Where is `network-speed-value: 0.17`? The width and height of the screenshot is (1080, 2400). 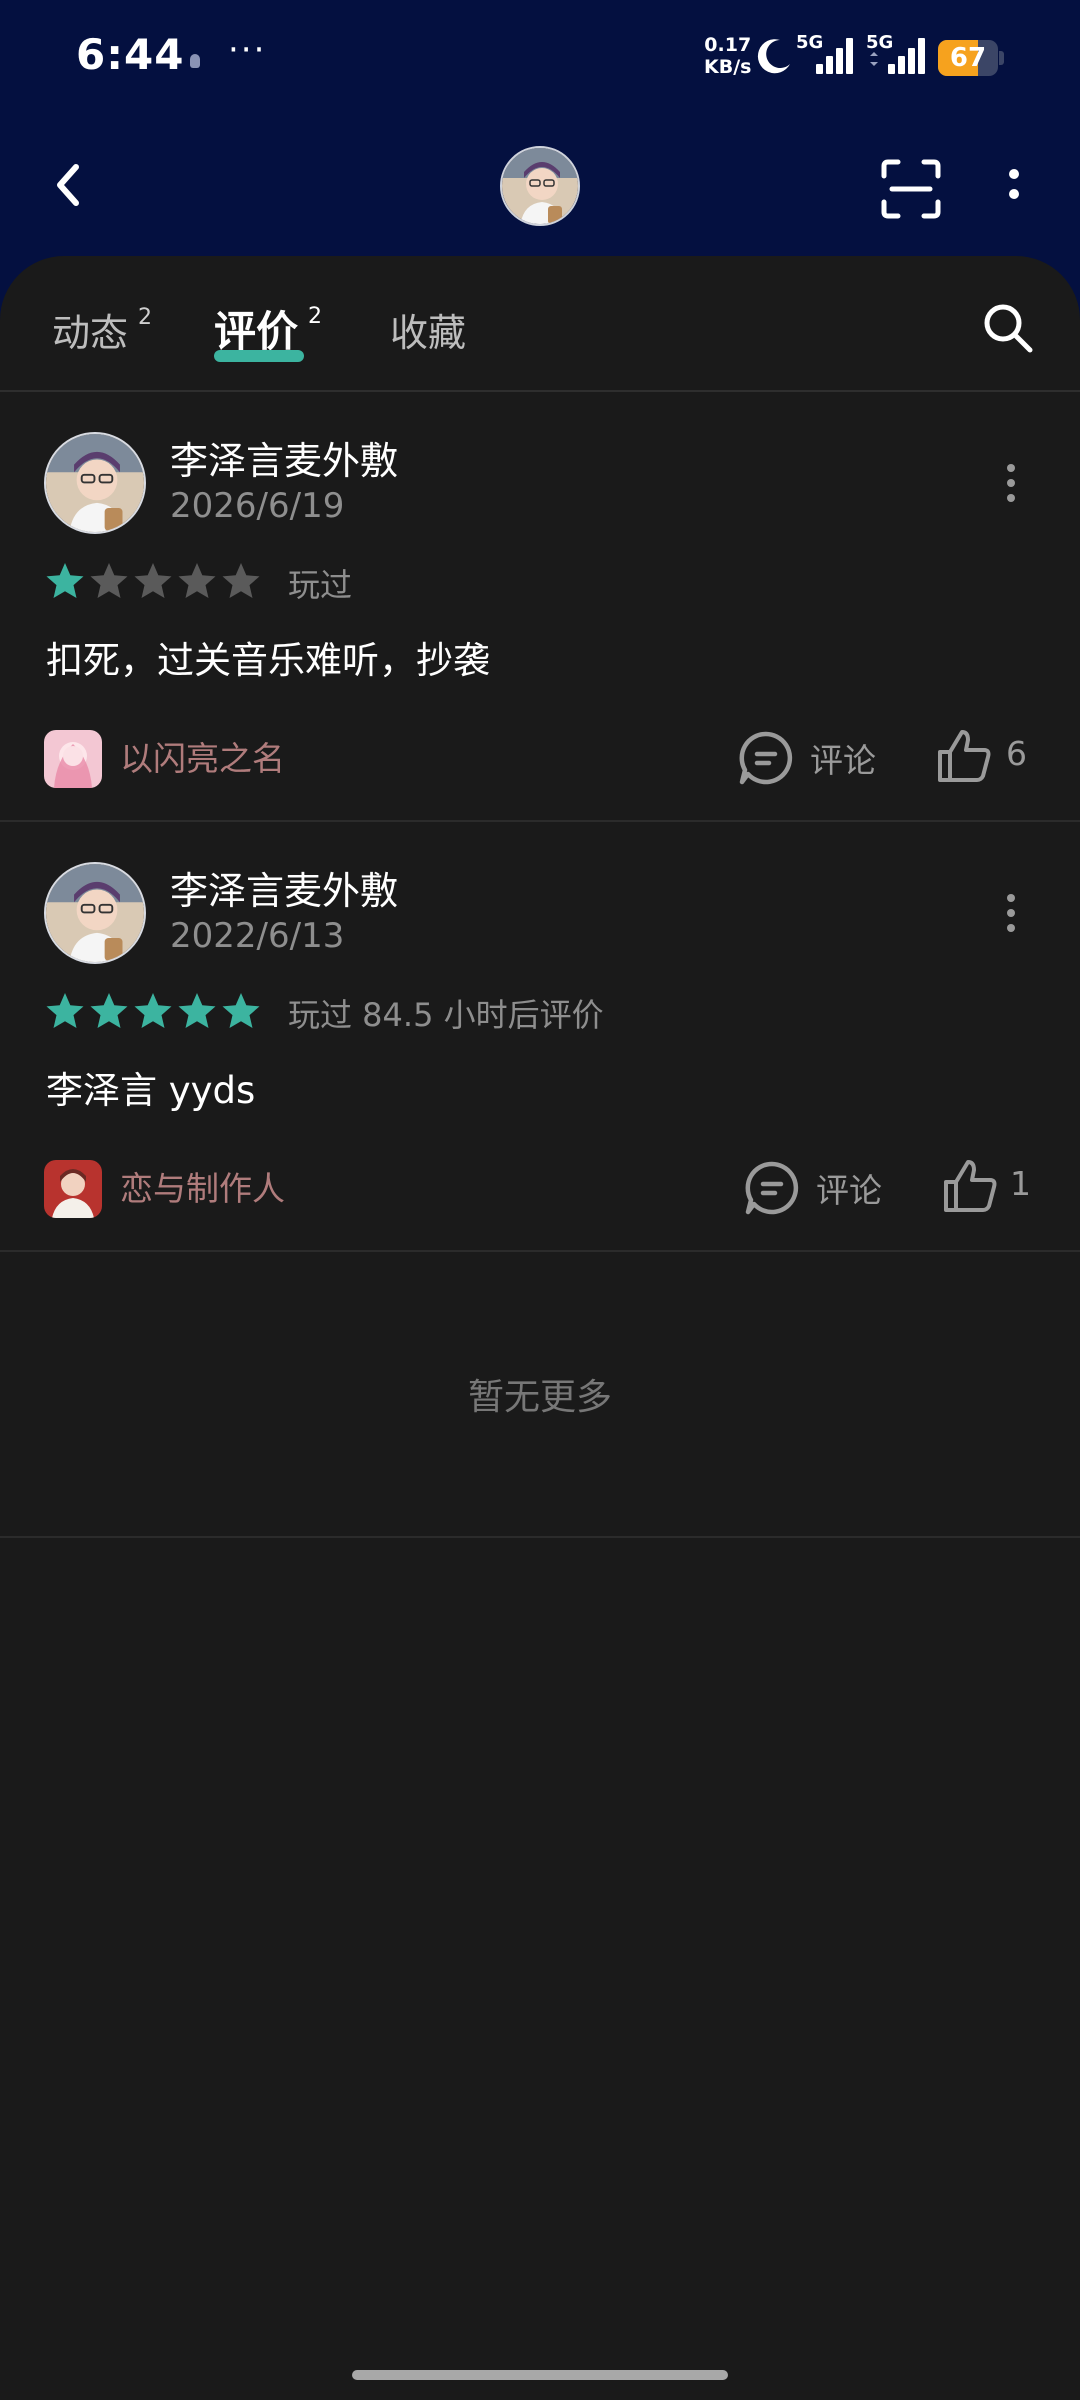
network-speed-value: 0.17 is located at coordinates (728, 45).